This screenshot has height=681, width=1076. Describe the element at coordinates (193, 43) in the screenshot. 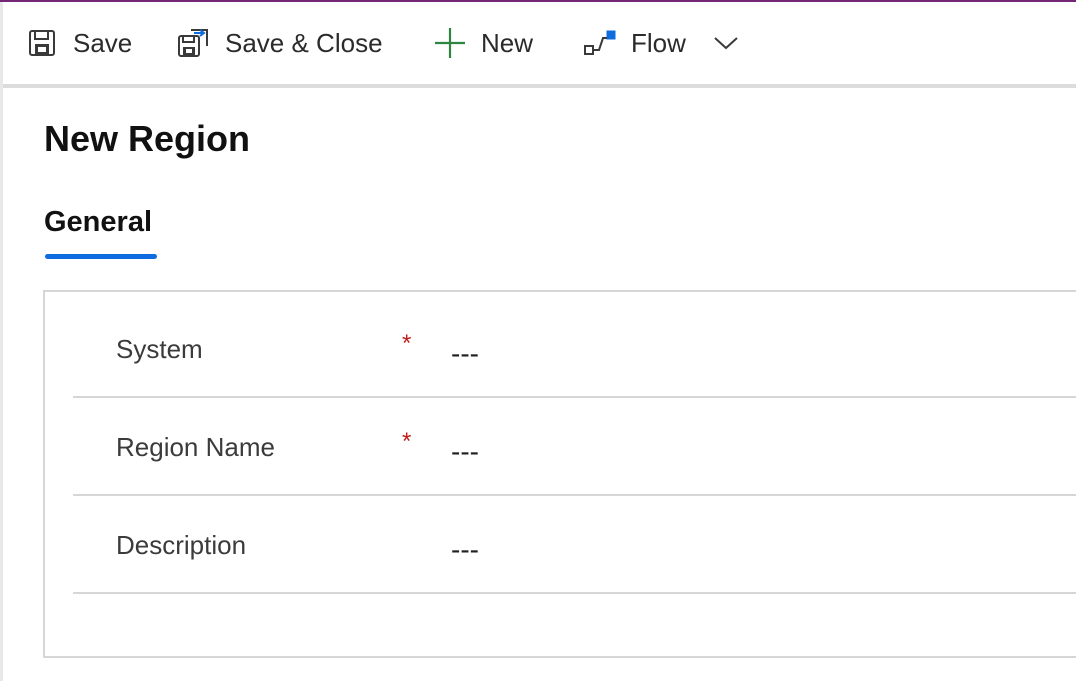

I see `save-close-icon` at that location.